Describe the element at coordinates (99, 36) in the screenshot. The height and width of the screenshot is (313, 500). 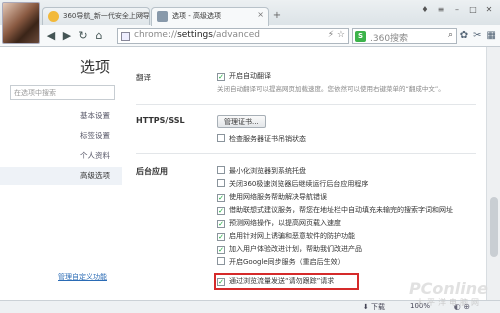
I see `home-icon: ⌂` at that location.